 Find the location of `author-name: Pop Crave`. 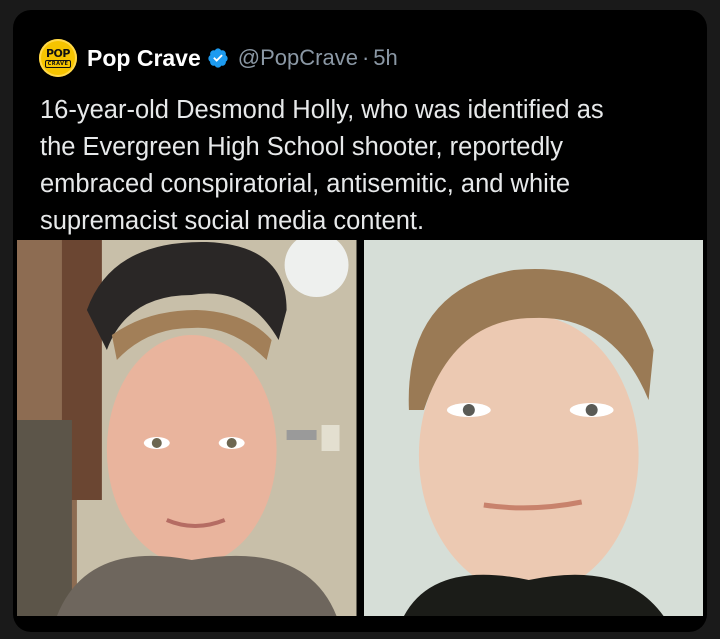

author-name: Pop Crave is located at coordinates (144, 58).